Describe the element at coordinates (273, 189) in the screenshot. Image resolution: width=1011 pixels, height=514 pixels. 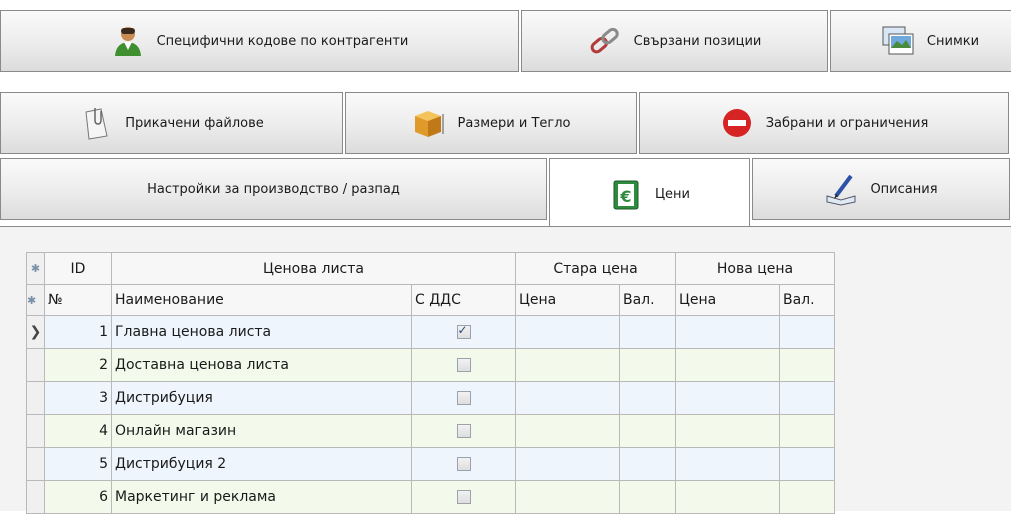
I see `tab-production-settings: Настройки за производство / разпад` at that location.